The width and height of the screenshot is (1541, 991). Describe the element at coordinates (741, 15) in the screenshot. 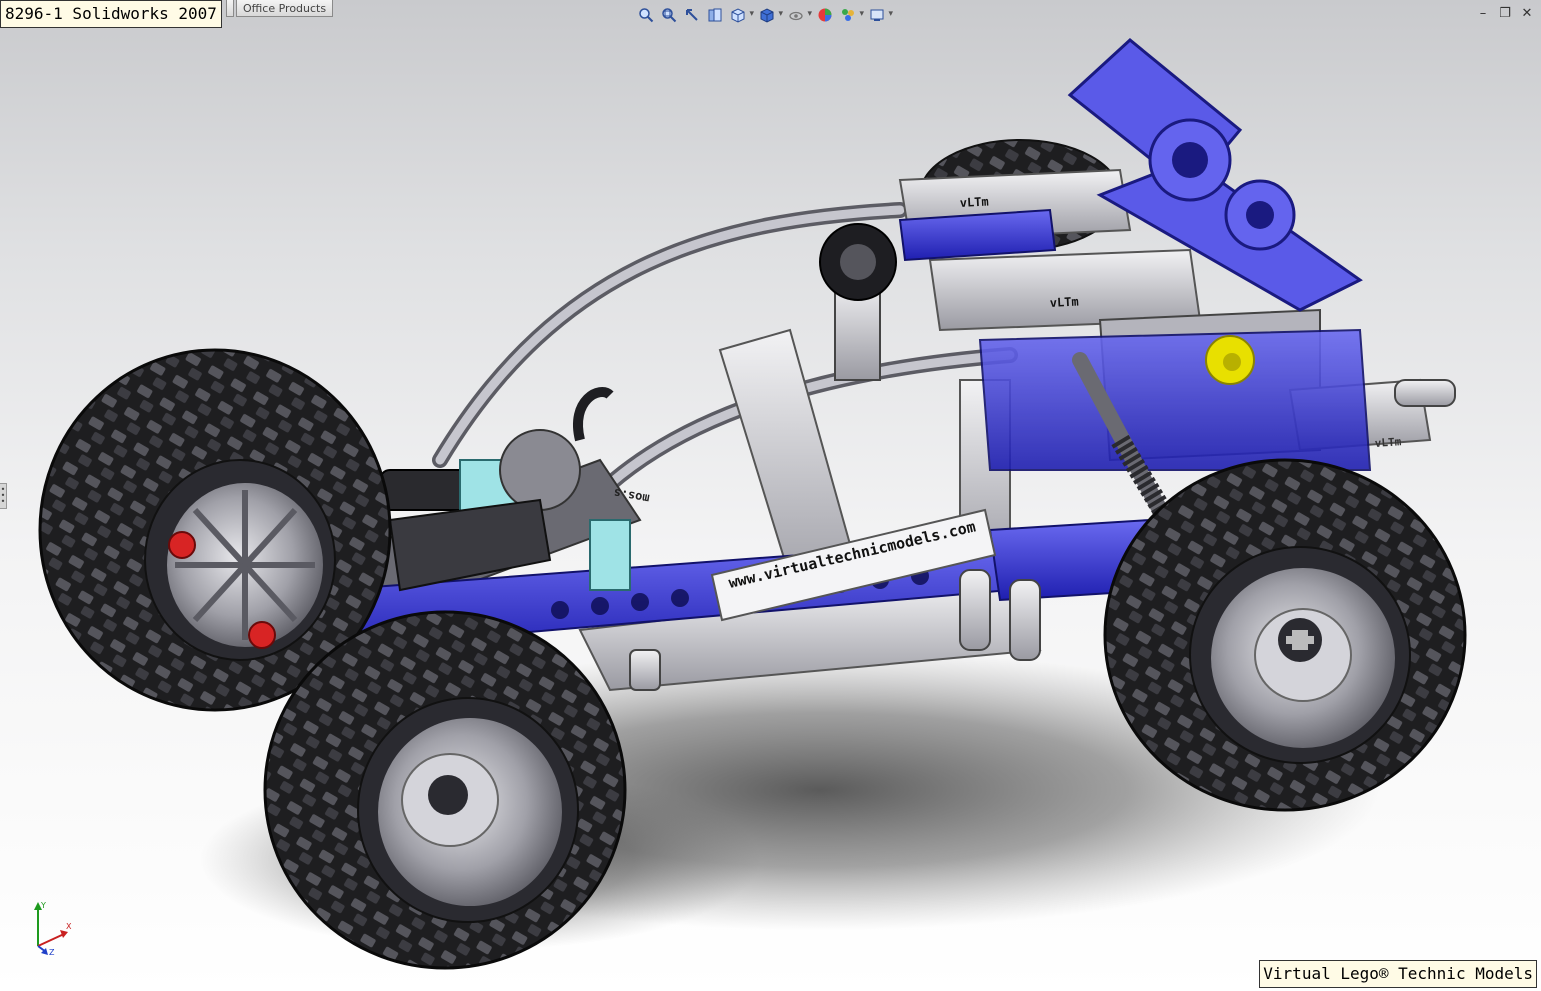

I see `view-orientation-icon` at that location.